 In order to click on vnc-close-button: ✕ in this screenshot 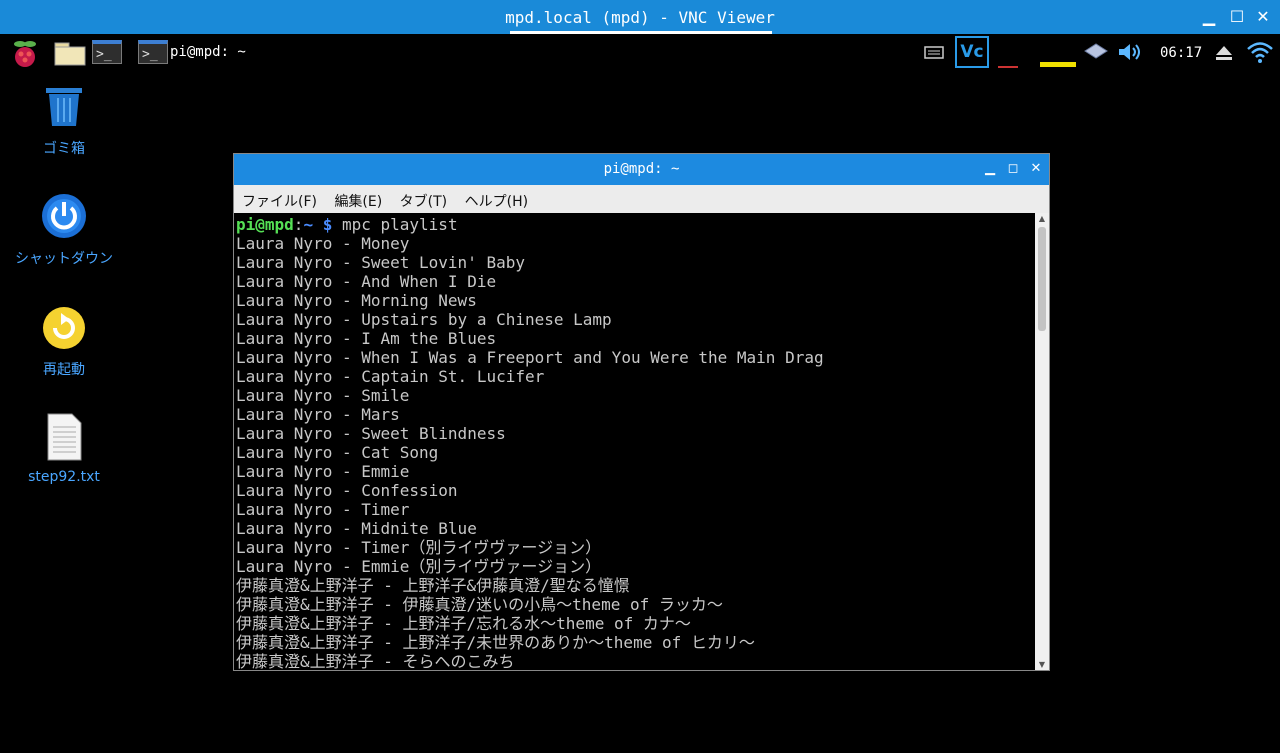, I will do `click(1263, 17)`.